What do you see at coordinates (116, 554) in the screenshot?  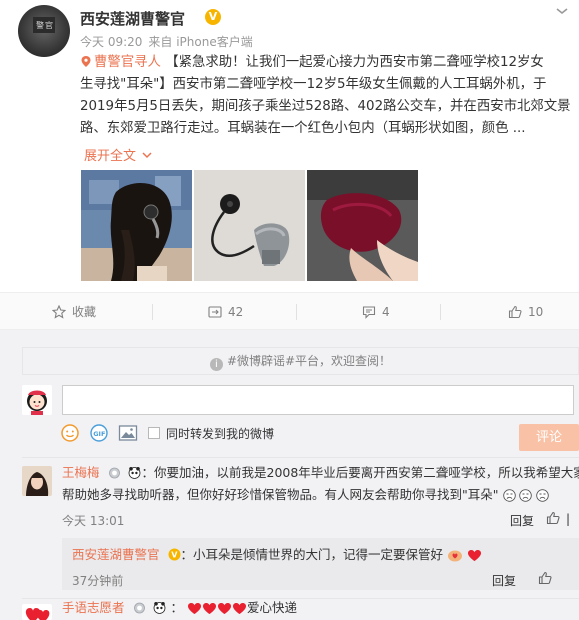 I see `reply-author-name: 西安莲湖曹警官` at bounding box center [116, 554].